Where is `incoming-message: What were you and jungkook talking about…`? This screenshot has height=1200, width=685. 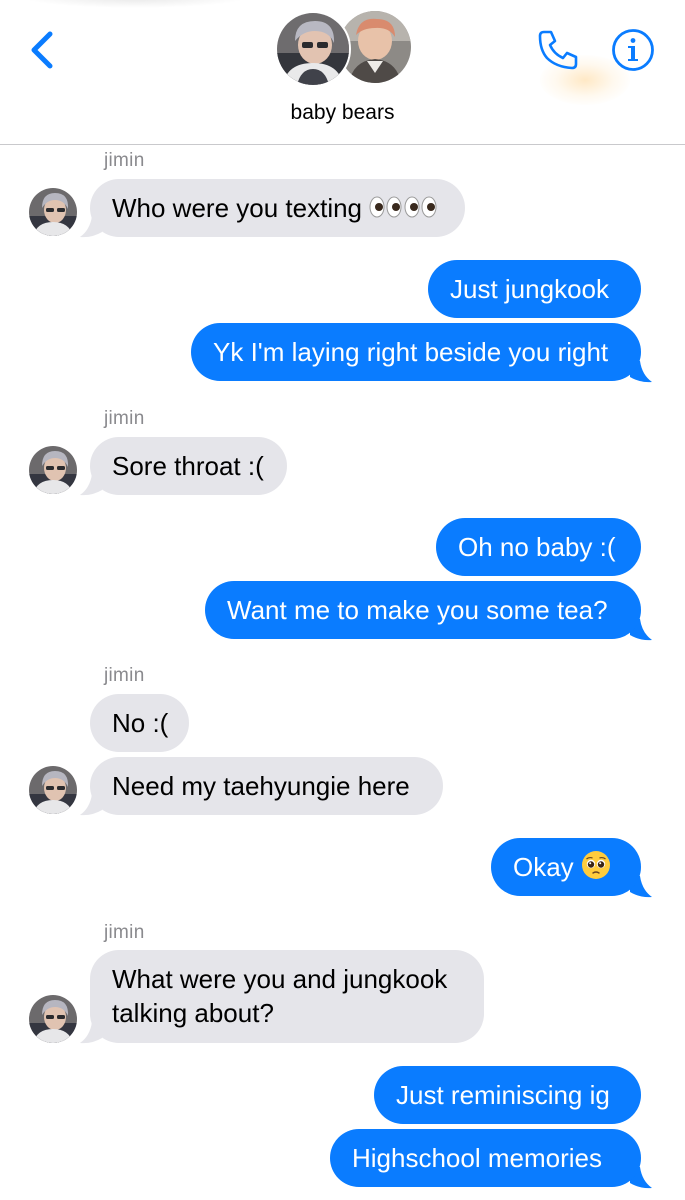
incoming-message: What were you and jungkook talking about… is located at coordinates (287, 996).